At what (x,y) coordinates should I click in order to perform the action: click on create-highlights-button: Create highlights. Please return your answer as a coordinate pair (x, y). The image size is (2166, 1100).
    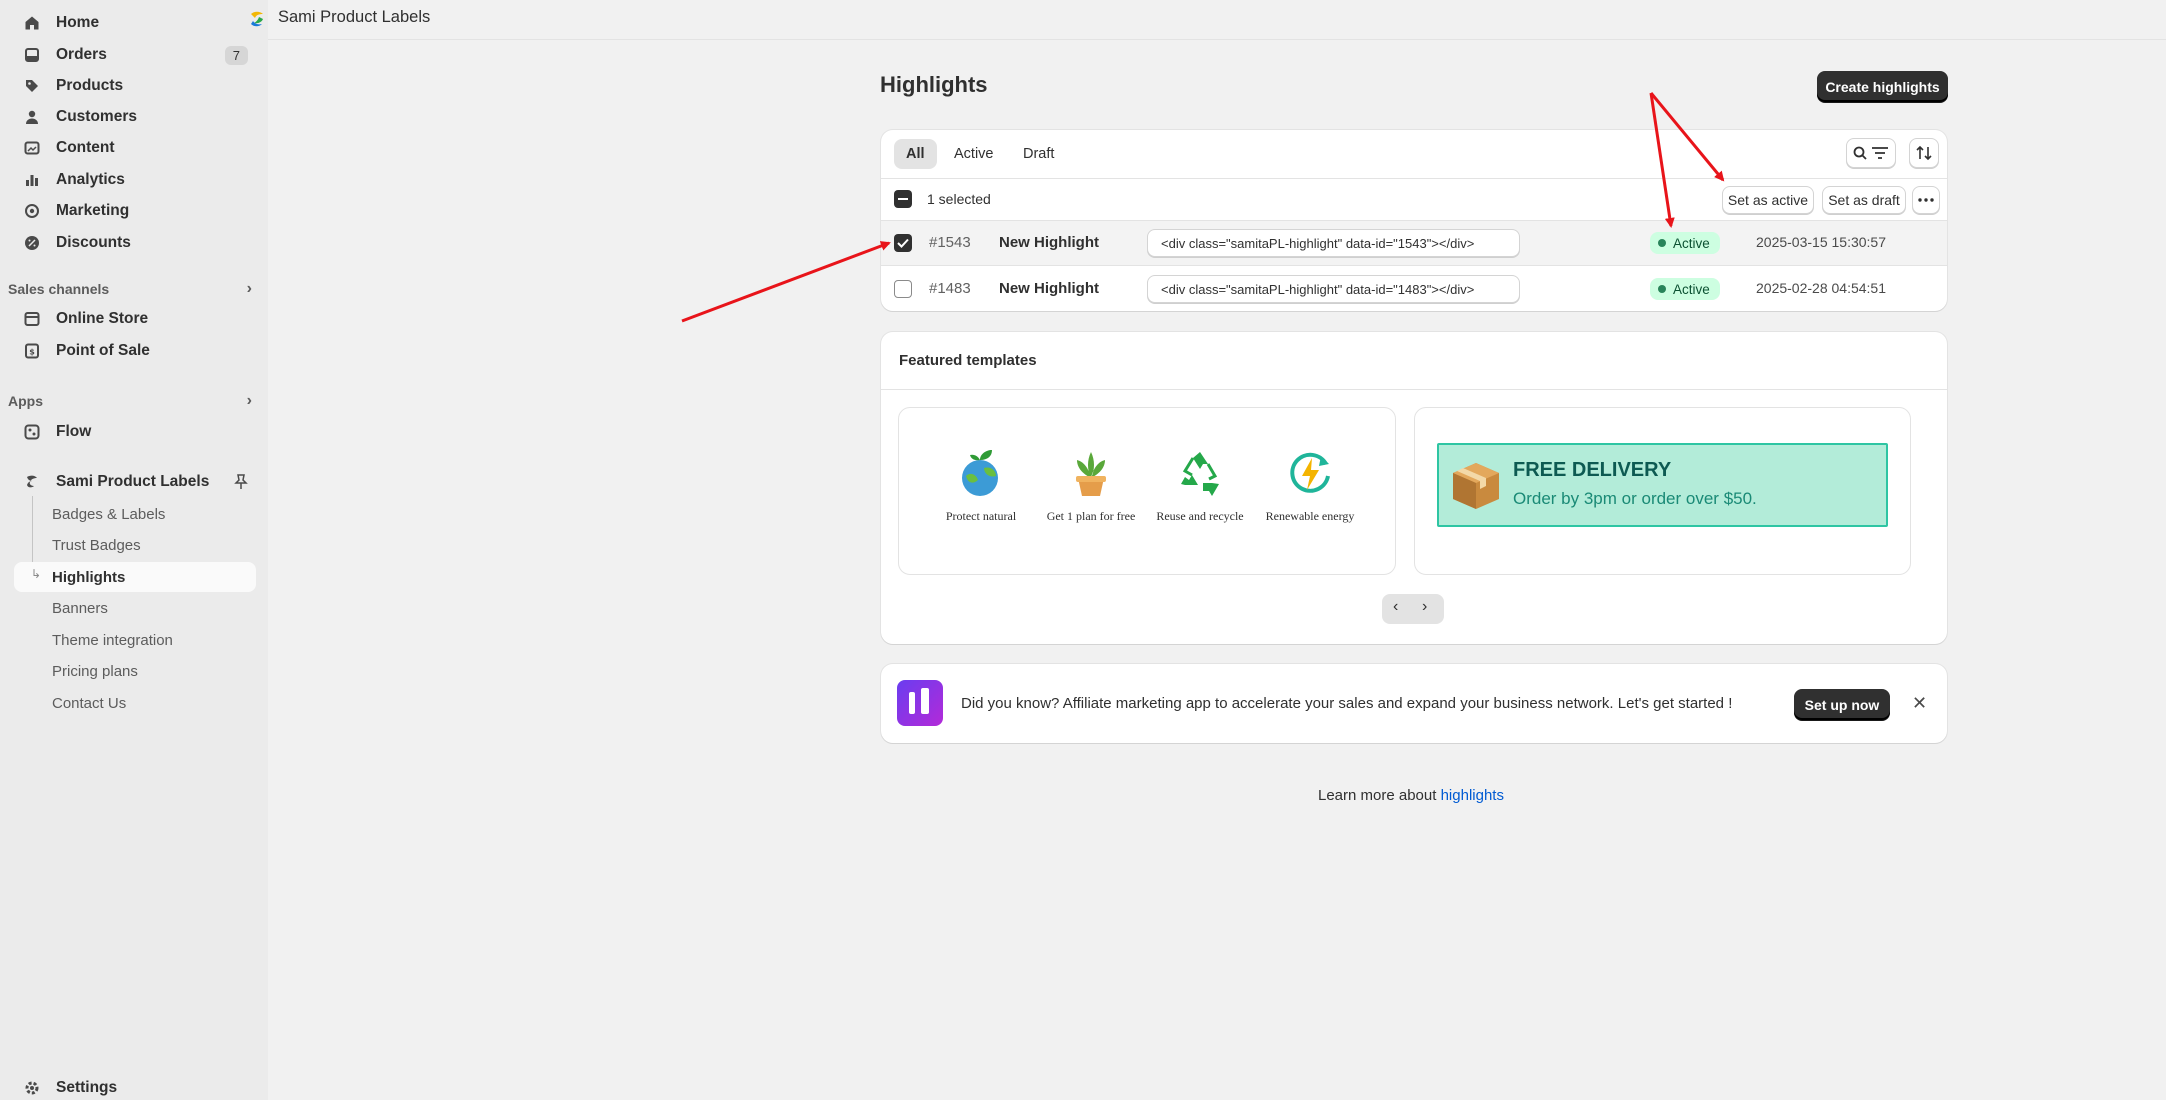
    Looking at the image, I should click on (1882, 86).